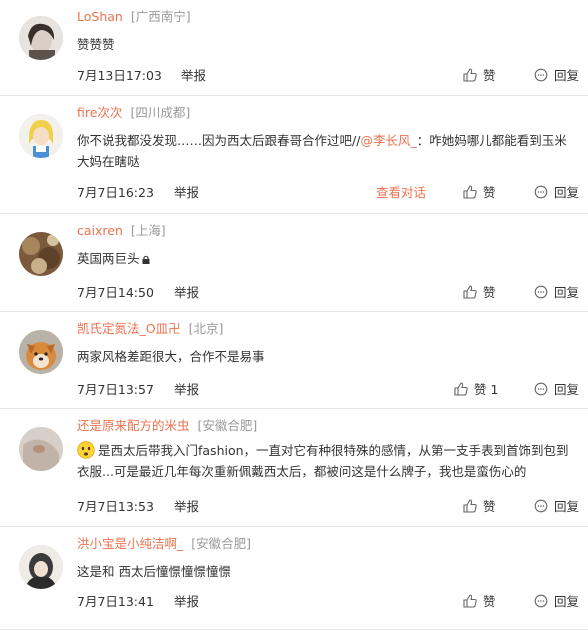 The height and width of the screenshot is (630, 588). I want to click on location: [四川成都], so click(160, 112).